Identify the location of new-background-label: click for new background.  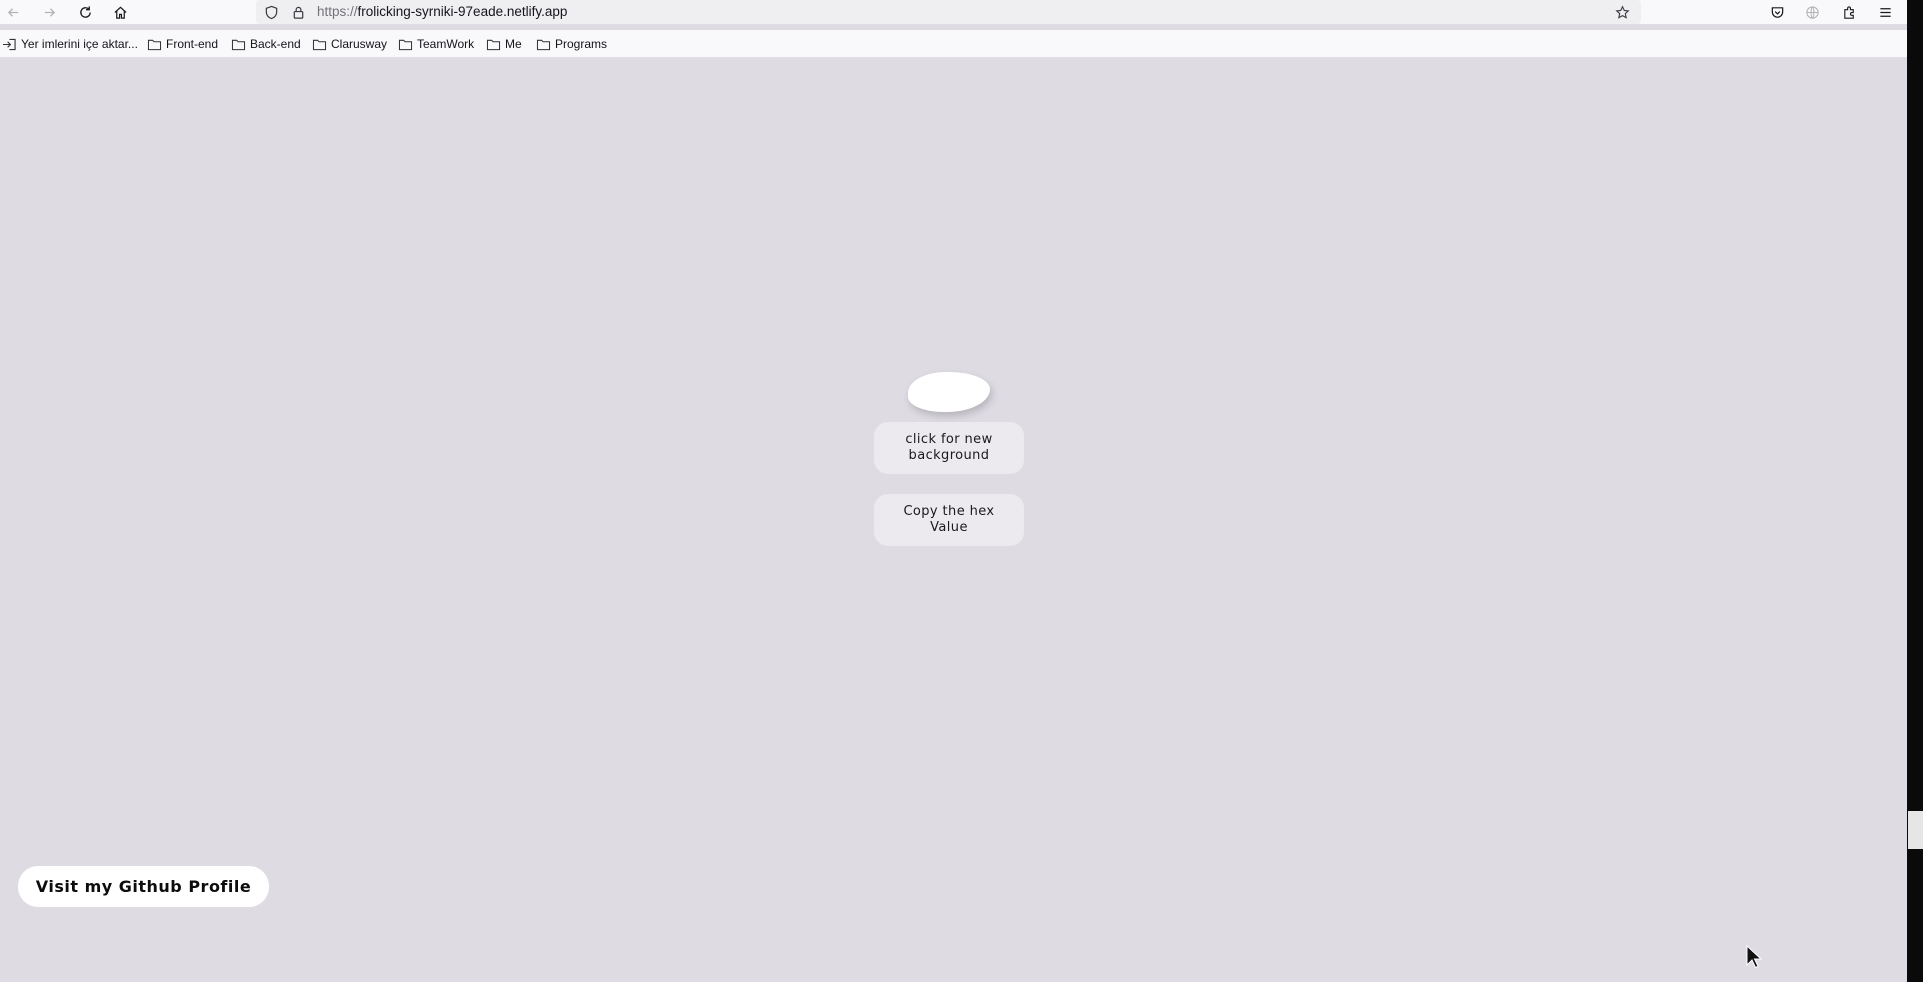
(949, 447).